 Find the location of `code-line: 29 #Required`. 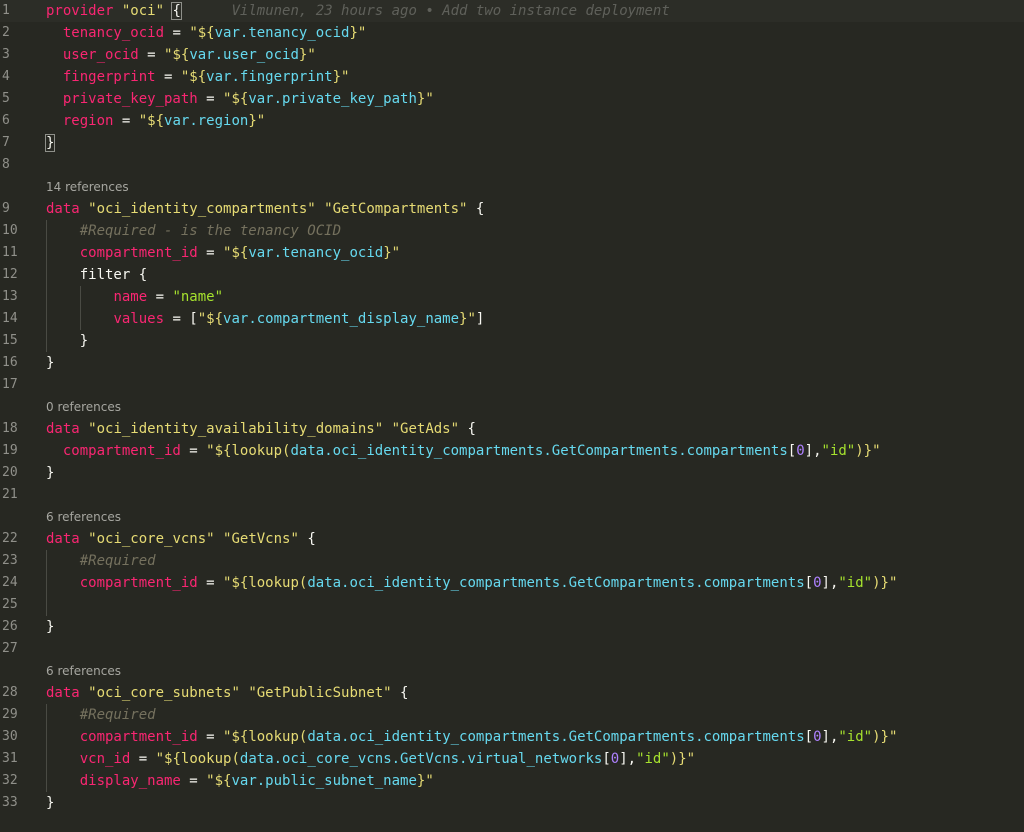

code-line: 29 #Required is located at coordinates (512, 715).